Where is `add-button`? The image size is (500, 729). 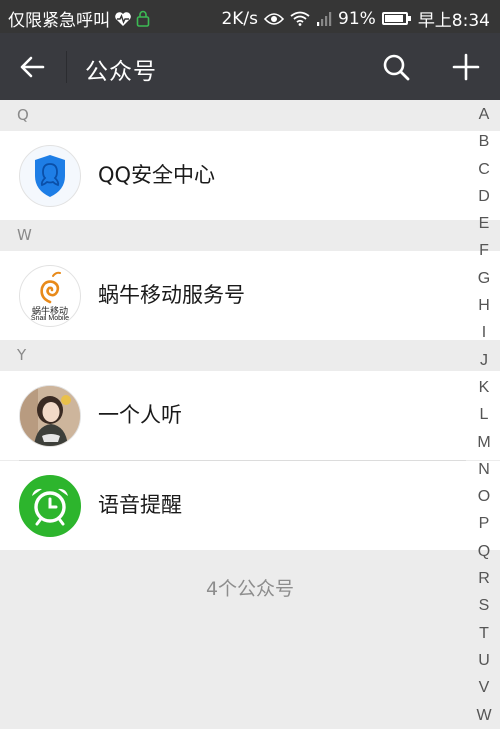
add-button is located at coordinates (466, 67).